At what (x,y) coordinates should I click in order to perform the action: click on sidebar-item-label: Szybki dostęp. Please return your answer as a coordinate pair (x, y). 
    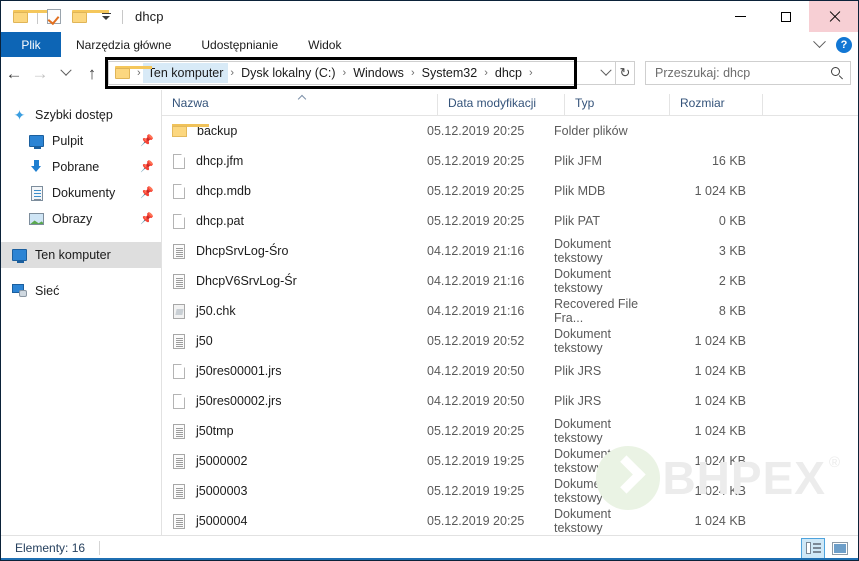
    Looking at the image, I should click on (74, 115).